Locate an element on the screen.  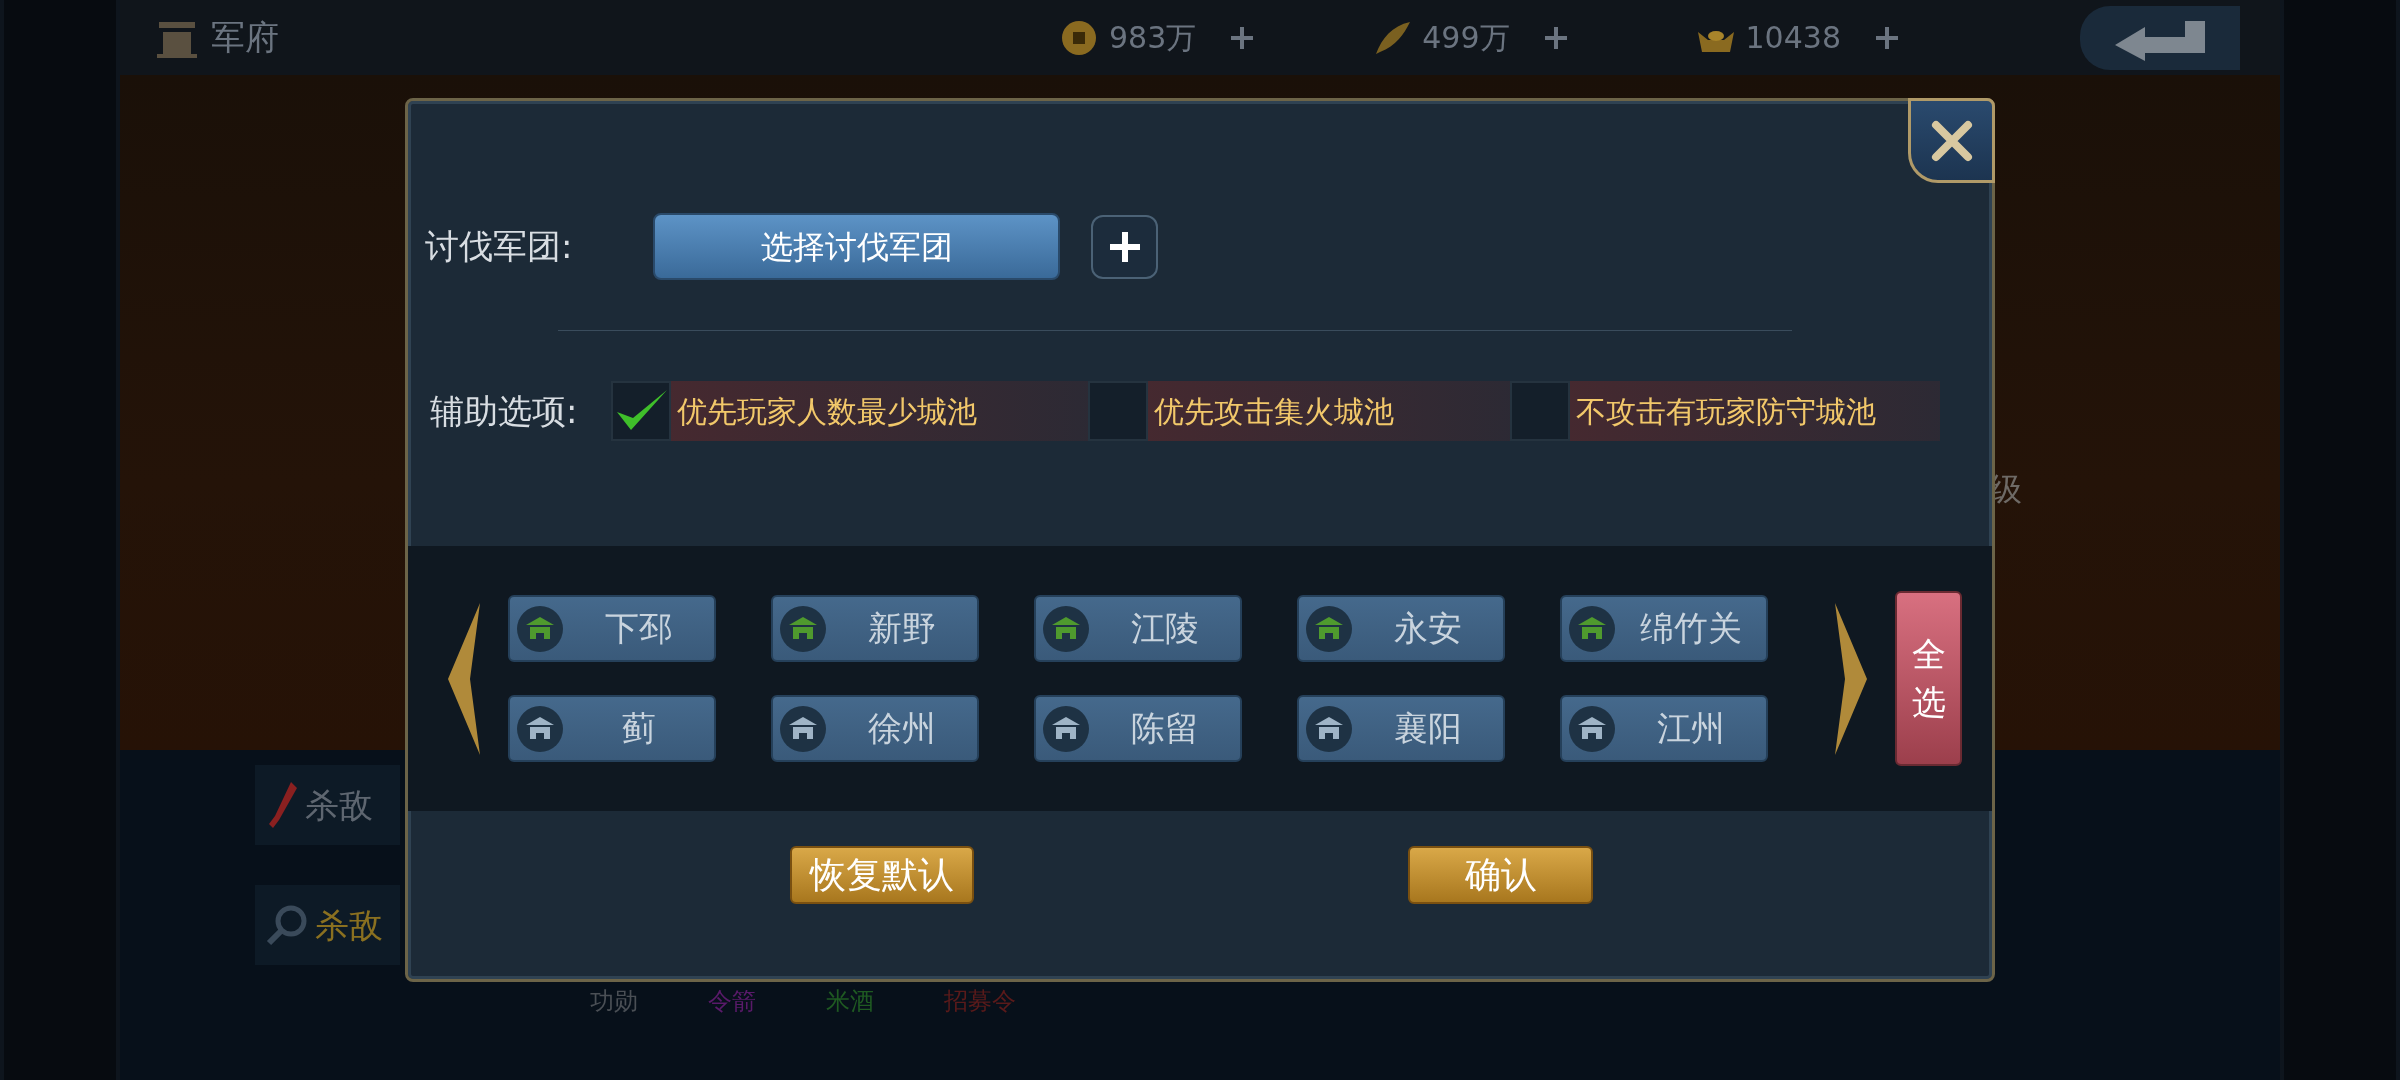
confirm-button: 确认 is located at coordinates (1500, 875).